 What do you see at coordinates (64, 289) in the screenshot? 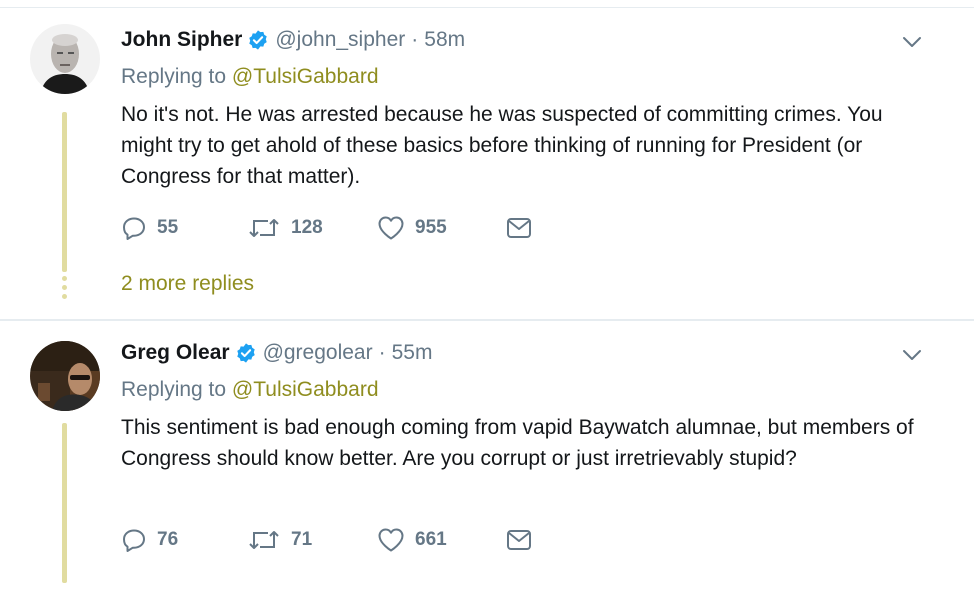
I see `thread-dots` at bounding box center [64, 289].